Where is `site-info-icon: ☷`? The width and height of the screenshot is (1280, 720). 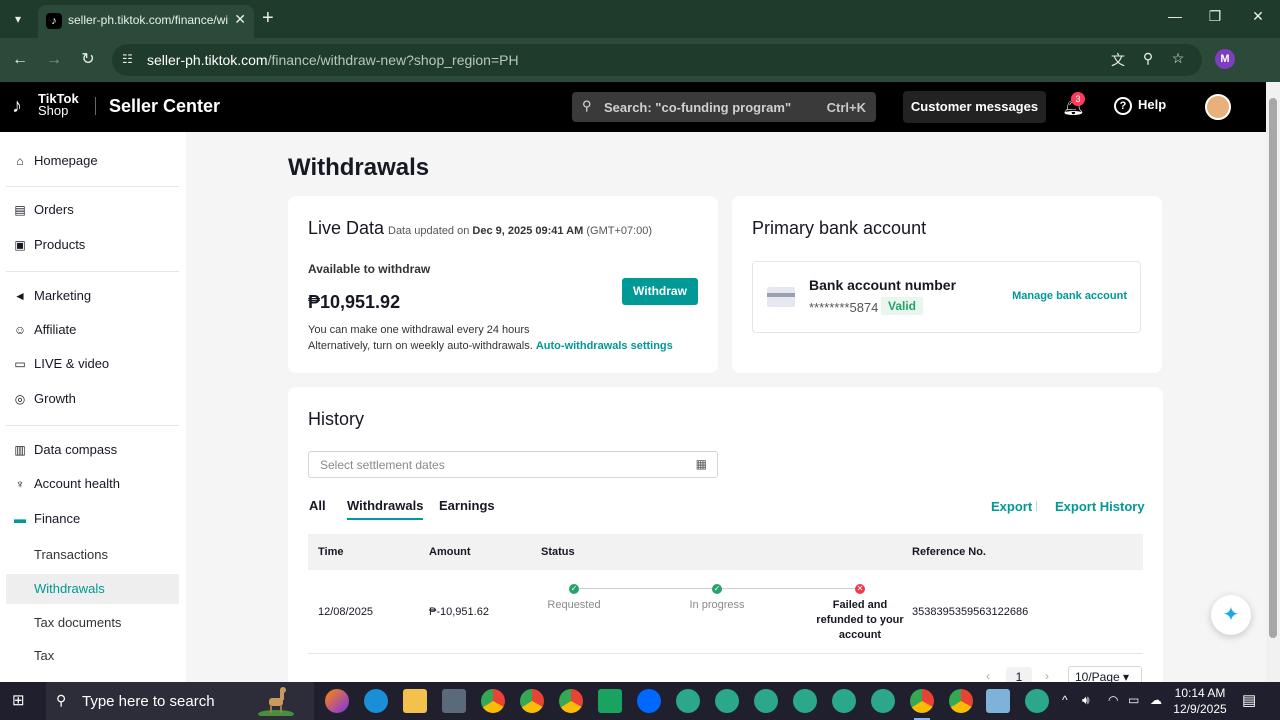
site-info-icon: ☷ is located at coordinates (127, 59).